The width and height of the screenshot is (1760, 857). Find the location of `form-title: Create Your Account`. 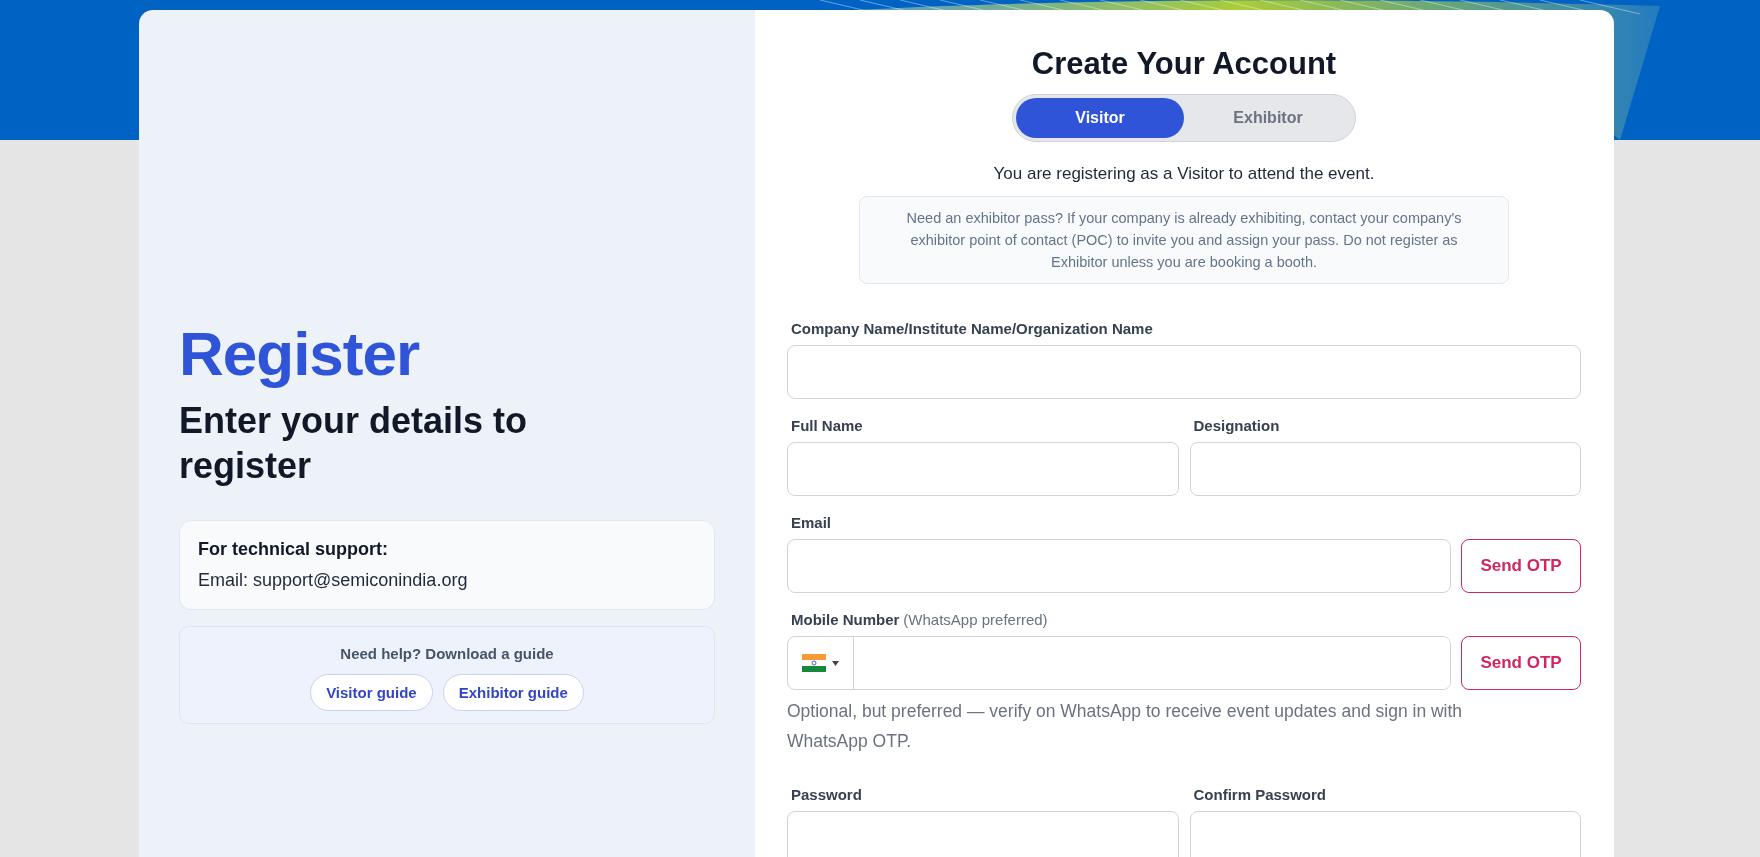

form-title: Create Your Account is located at coordinates (1184, 64).